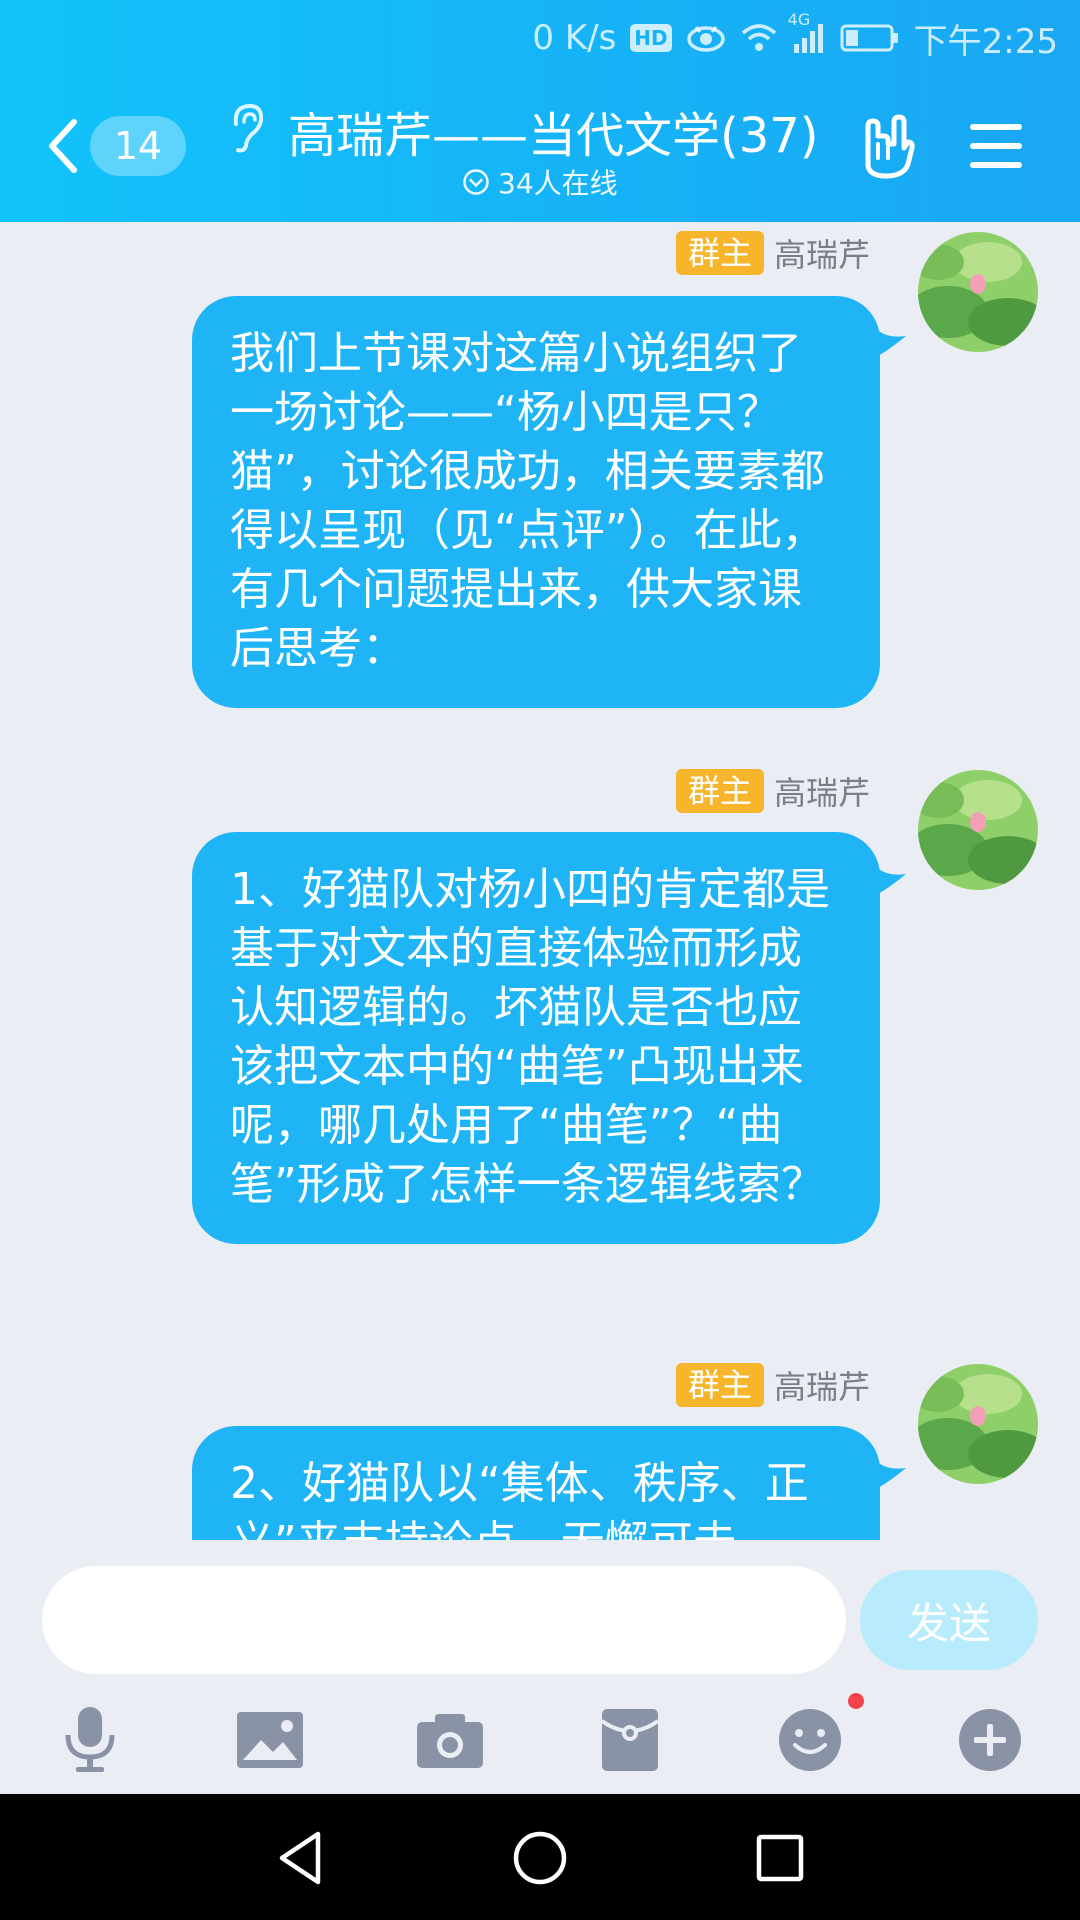  Describe the element at coordinates (138, 146) in the screenshot. I see `unread-count-badge: 14` at that location.